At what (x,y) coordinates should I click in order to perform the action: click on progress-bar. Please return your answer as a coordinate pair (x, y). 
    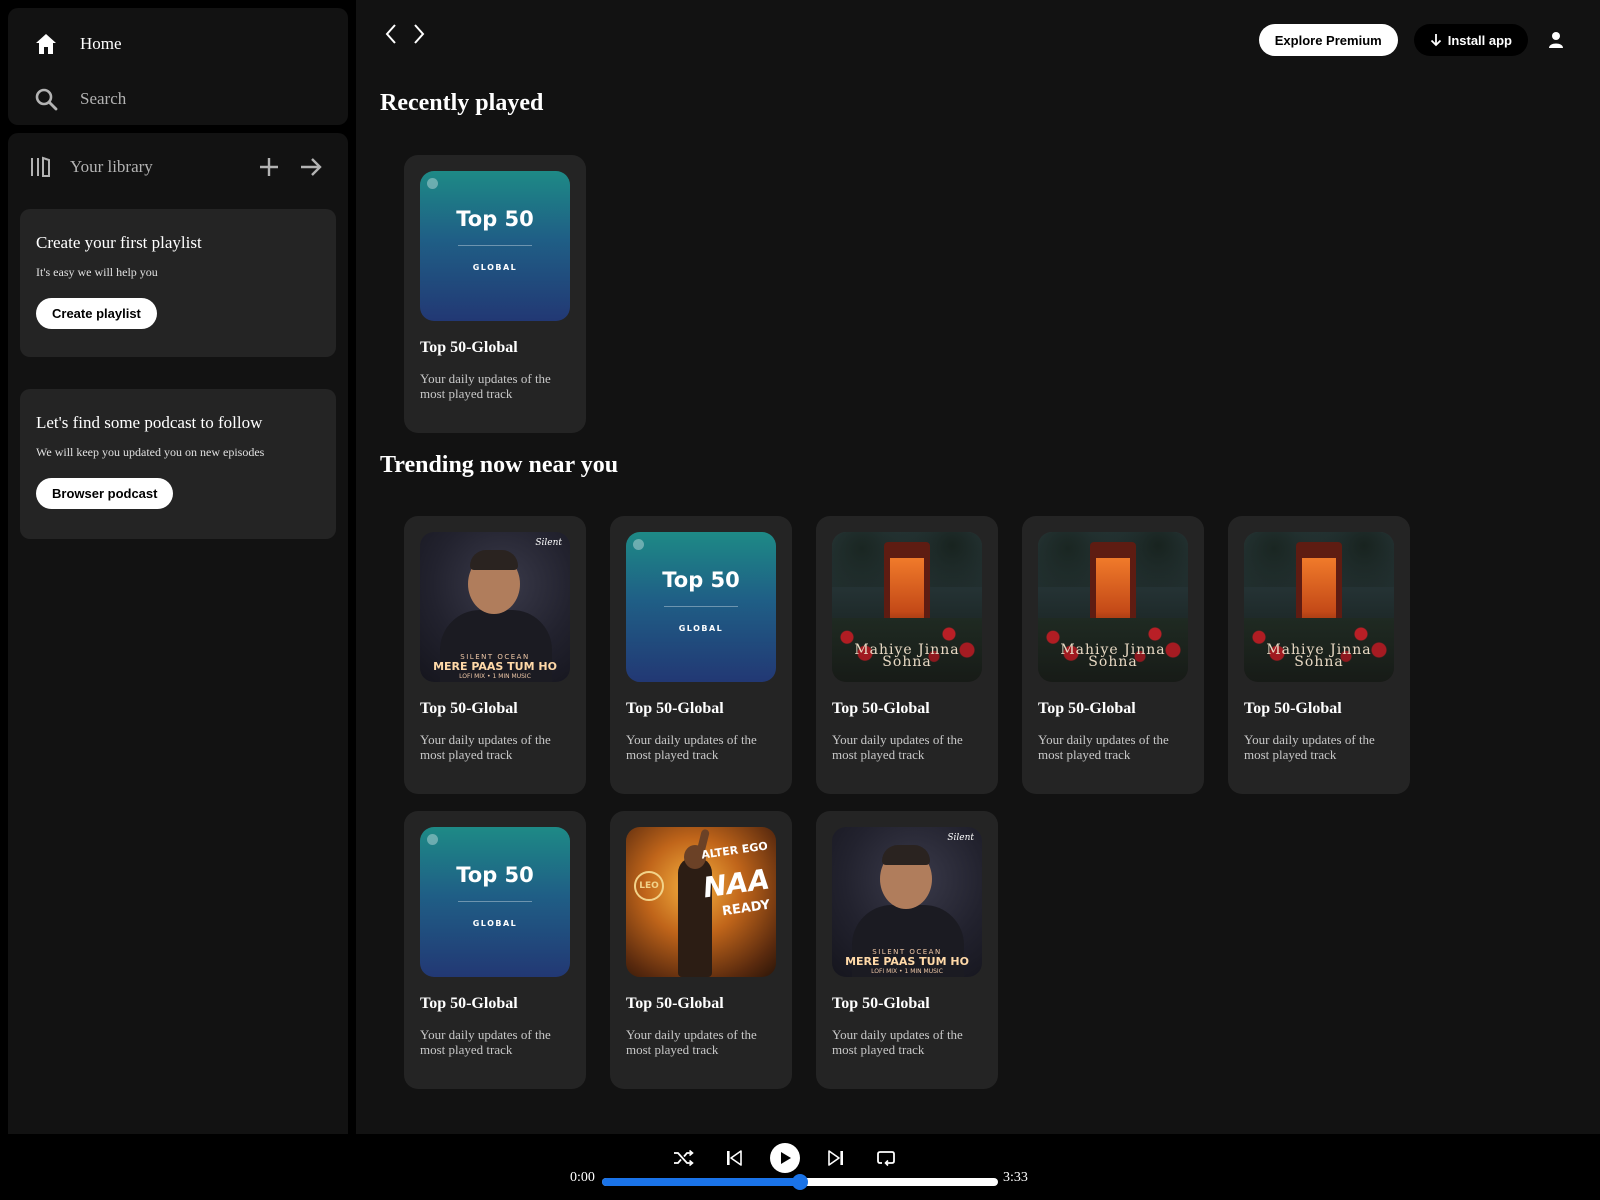
    Looking at the image, I should click on (800, 1182).